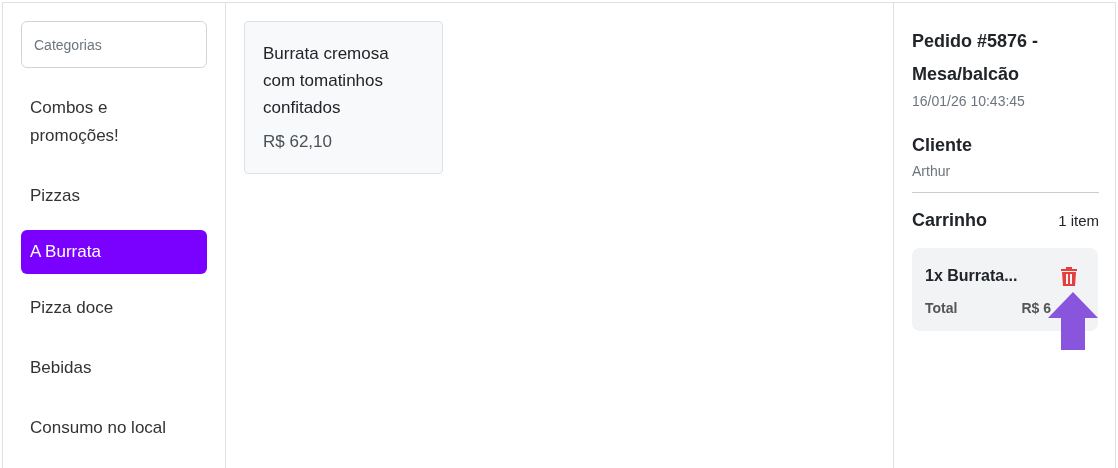 The width and height of the screenshot is (1118, 468). What do you see at coordinates (114, 44) in the screenshot?
I see `search-field: Categorias` at bounding box center [114, 44].